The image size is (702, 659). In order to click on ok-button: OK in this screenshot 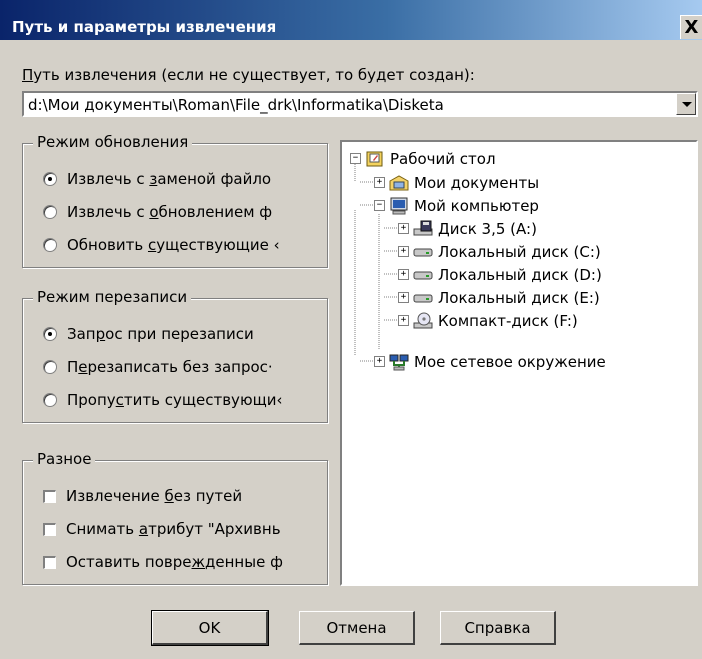, I will do `click(210, 628)`.